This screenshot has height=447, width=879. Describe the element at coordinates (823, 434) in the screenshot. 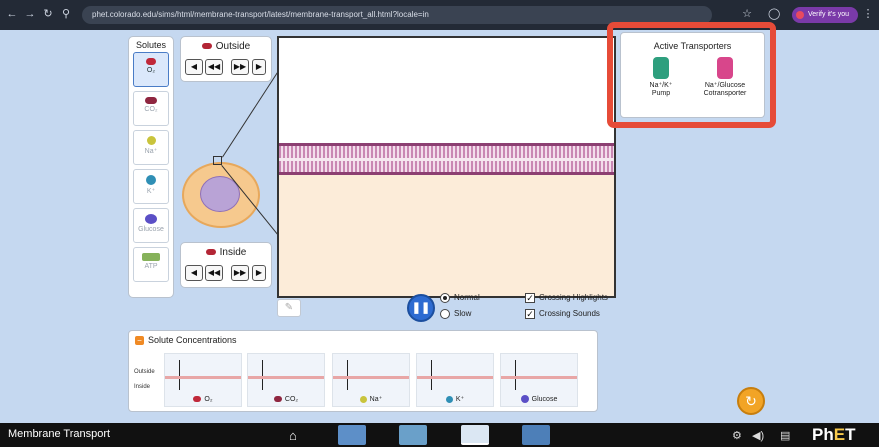

I see `logo-text: Ph` at that location.